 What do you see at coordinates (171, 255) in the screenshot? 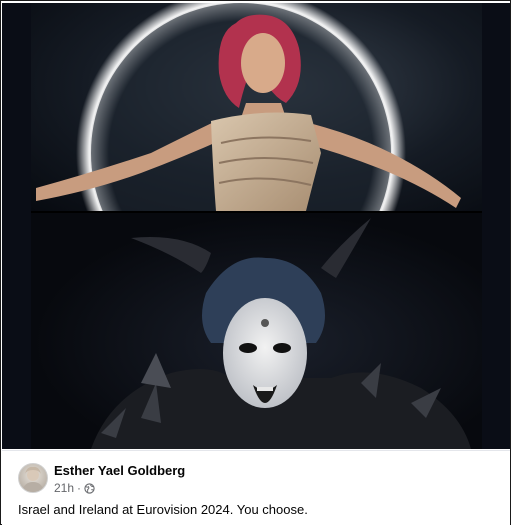
I see `left-horn` at bounding box center [171, 255].